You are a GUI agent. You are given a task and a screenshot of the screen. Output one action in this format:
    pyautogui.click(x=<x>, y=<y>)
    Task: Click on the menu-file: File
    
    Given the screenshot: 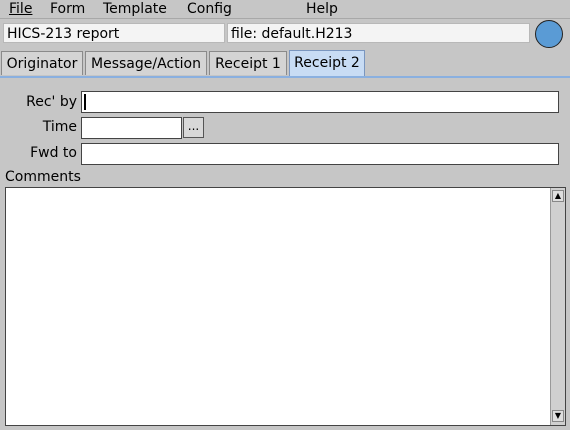 What is the action you would take?
    pyautogui.click(x=20, y=9)
    